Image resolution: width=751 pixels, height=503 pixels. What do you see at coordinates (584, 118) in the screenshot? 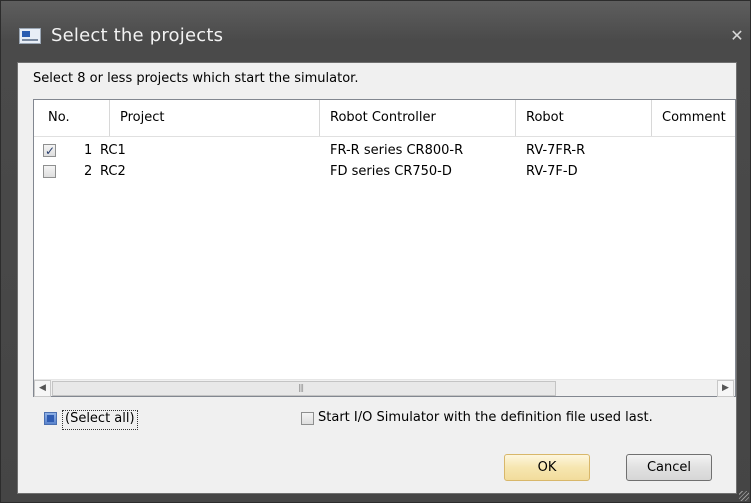
I see `column-header-robot: Robot` at bounding box center [584, 118].